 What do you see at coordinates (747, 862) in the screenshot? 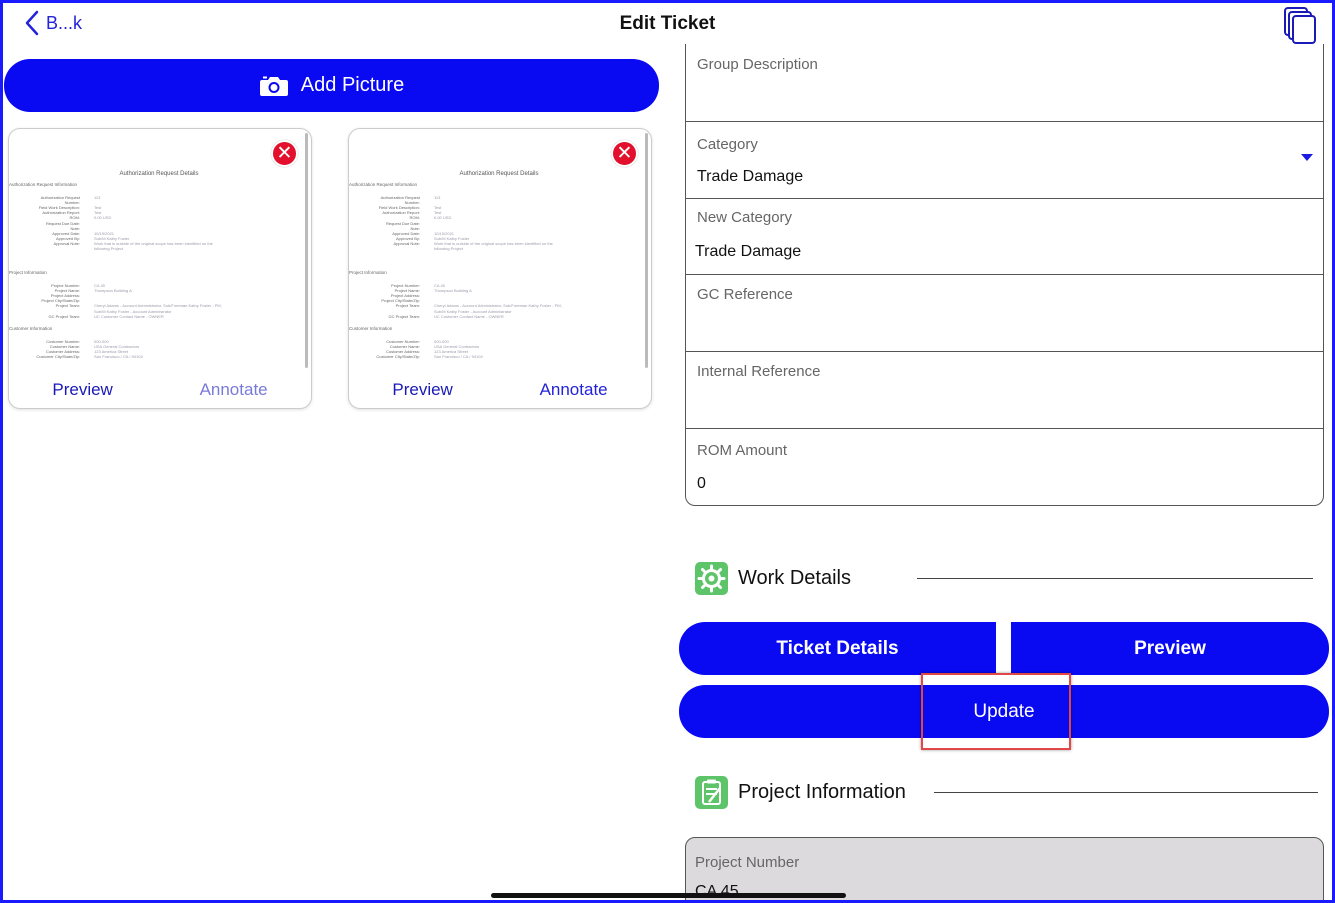
I see `project-number-label: Project Number` at bounding box center [747, 862].